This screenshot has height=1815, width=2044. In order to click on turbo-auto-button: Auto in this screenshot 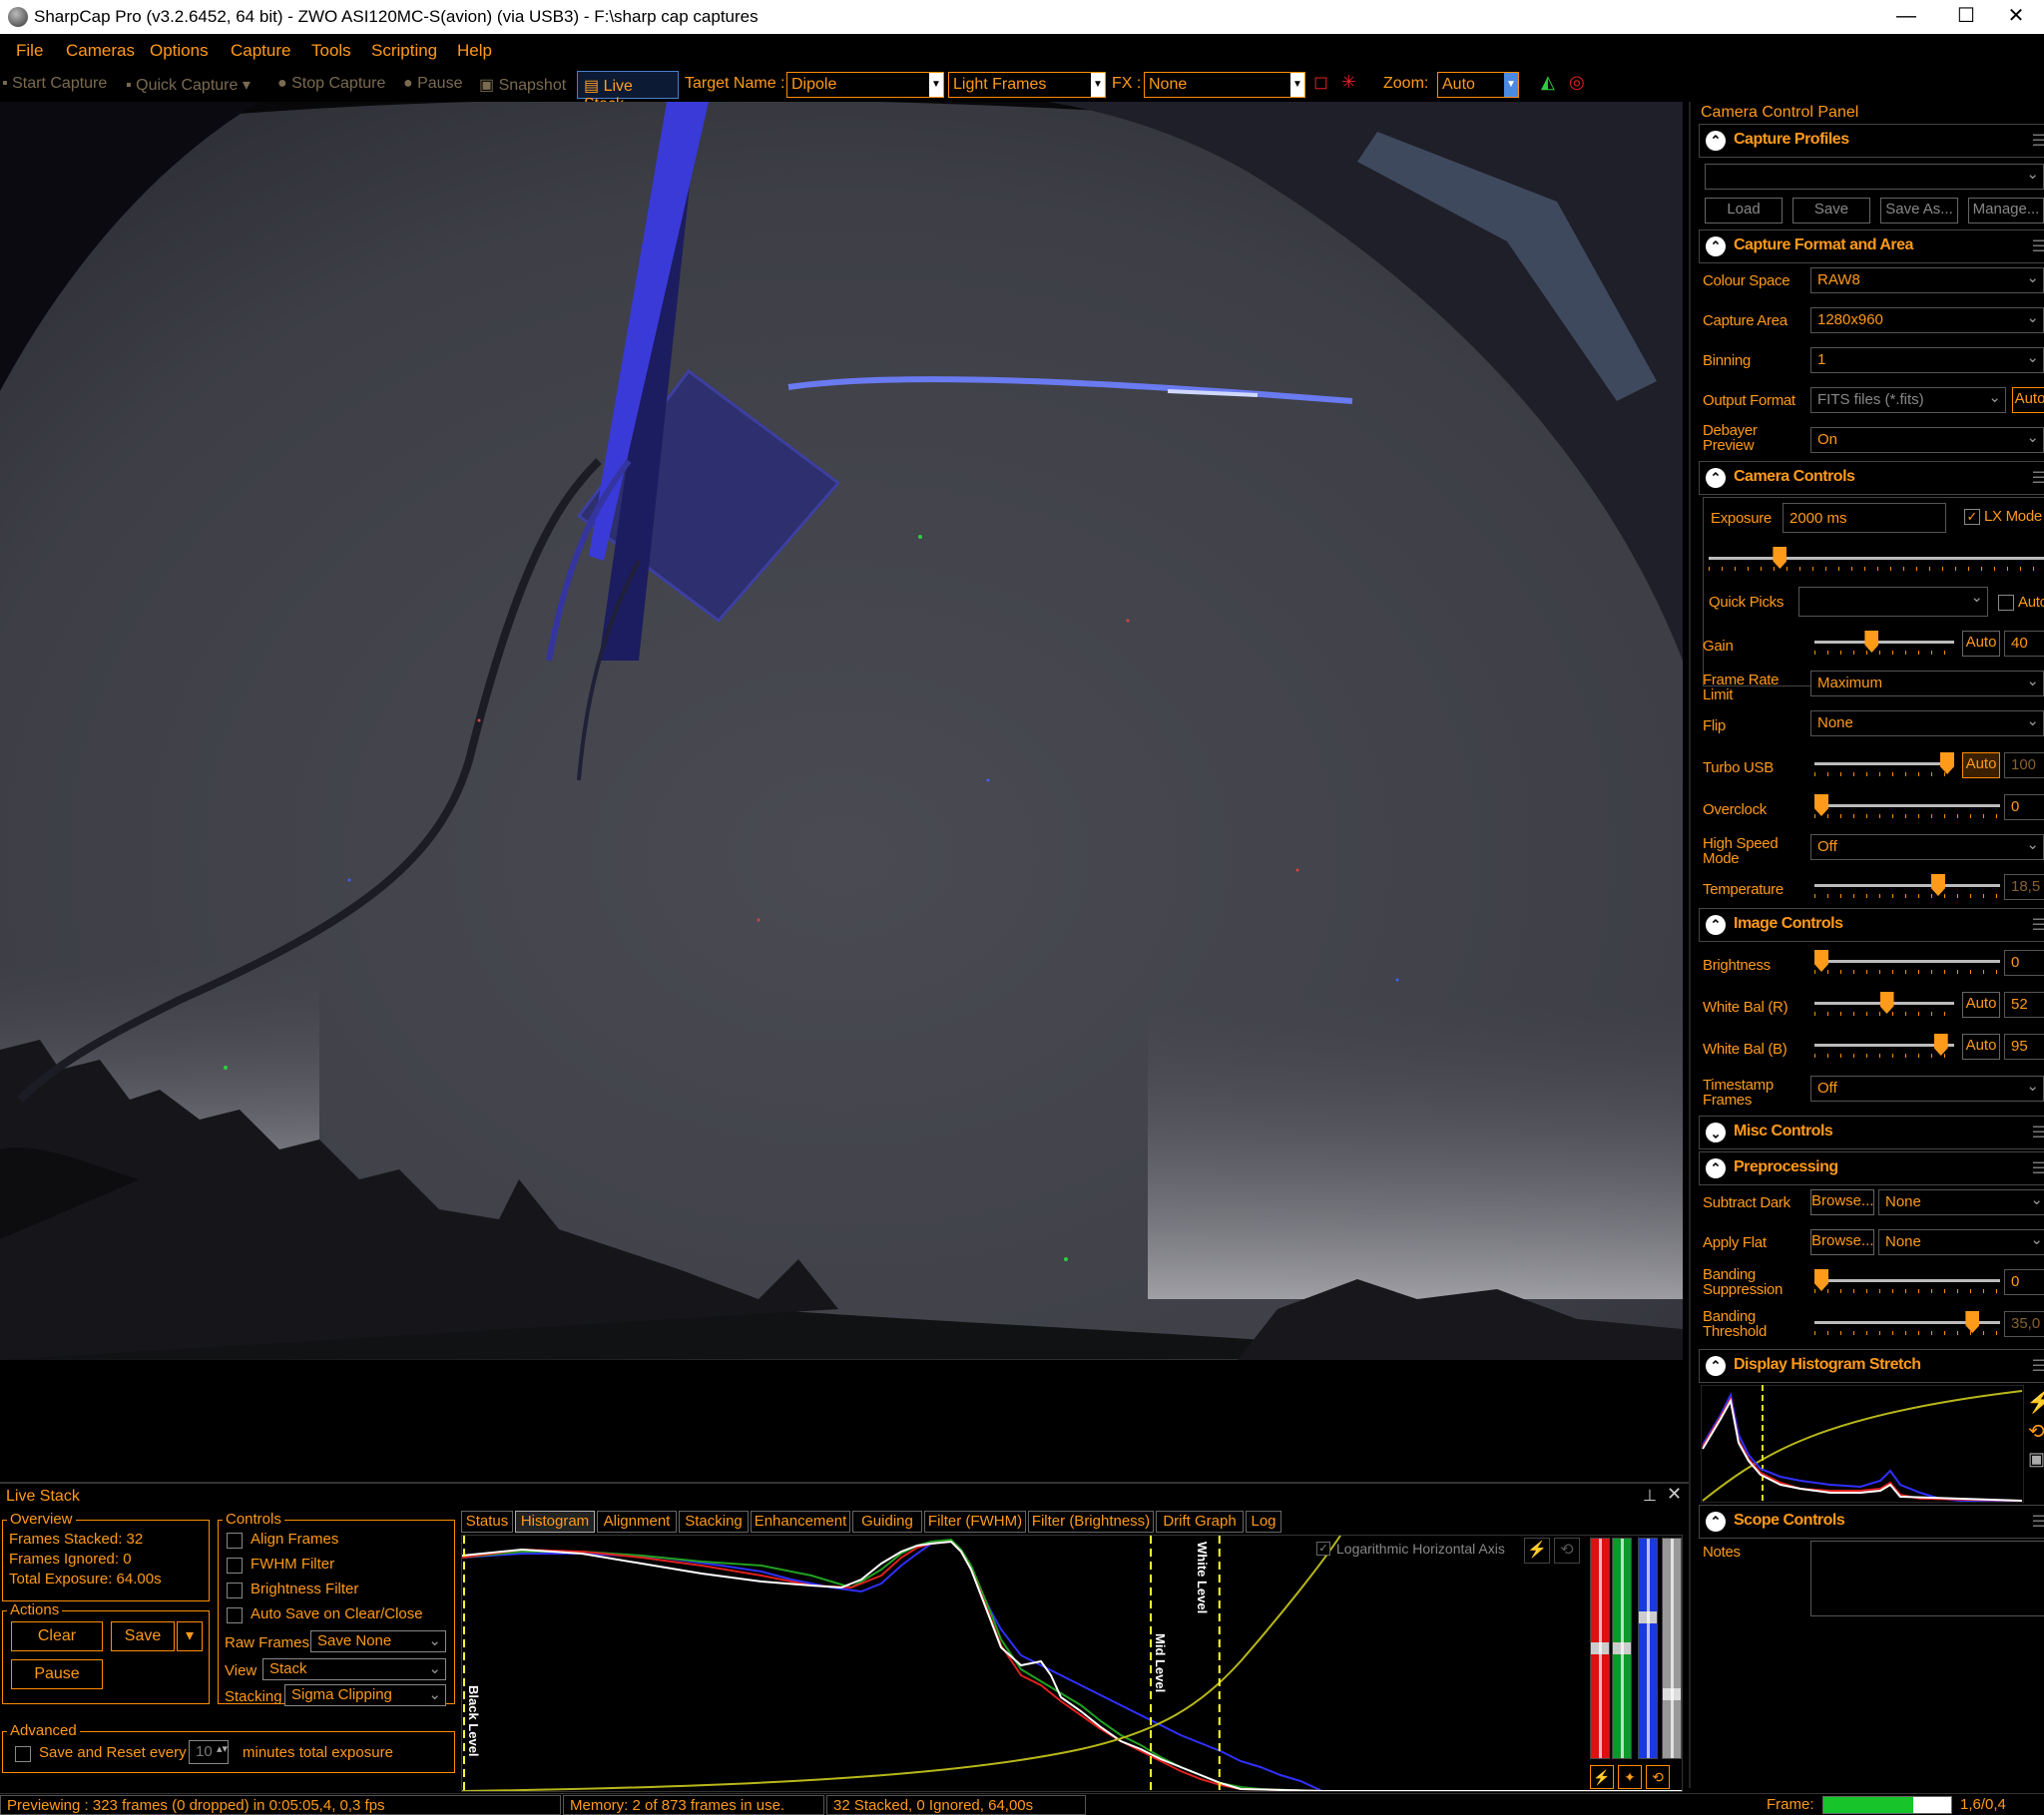, I will do `click(1981, 765)`.